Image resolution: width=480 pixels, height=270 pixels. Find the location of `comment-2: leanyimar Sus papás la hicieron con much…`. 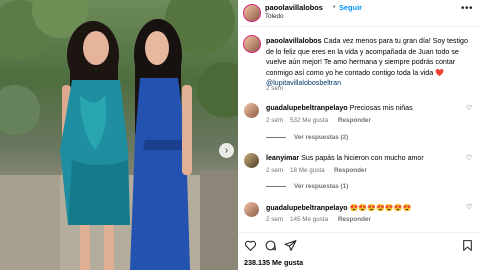

comment-2: leanyimar Sus papás la hicieron con much… is located at coordinates (345, 158).